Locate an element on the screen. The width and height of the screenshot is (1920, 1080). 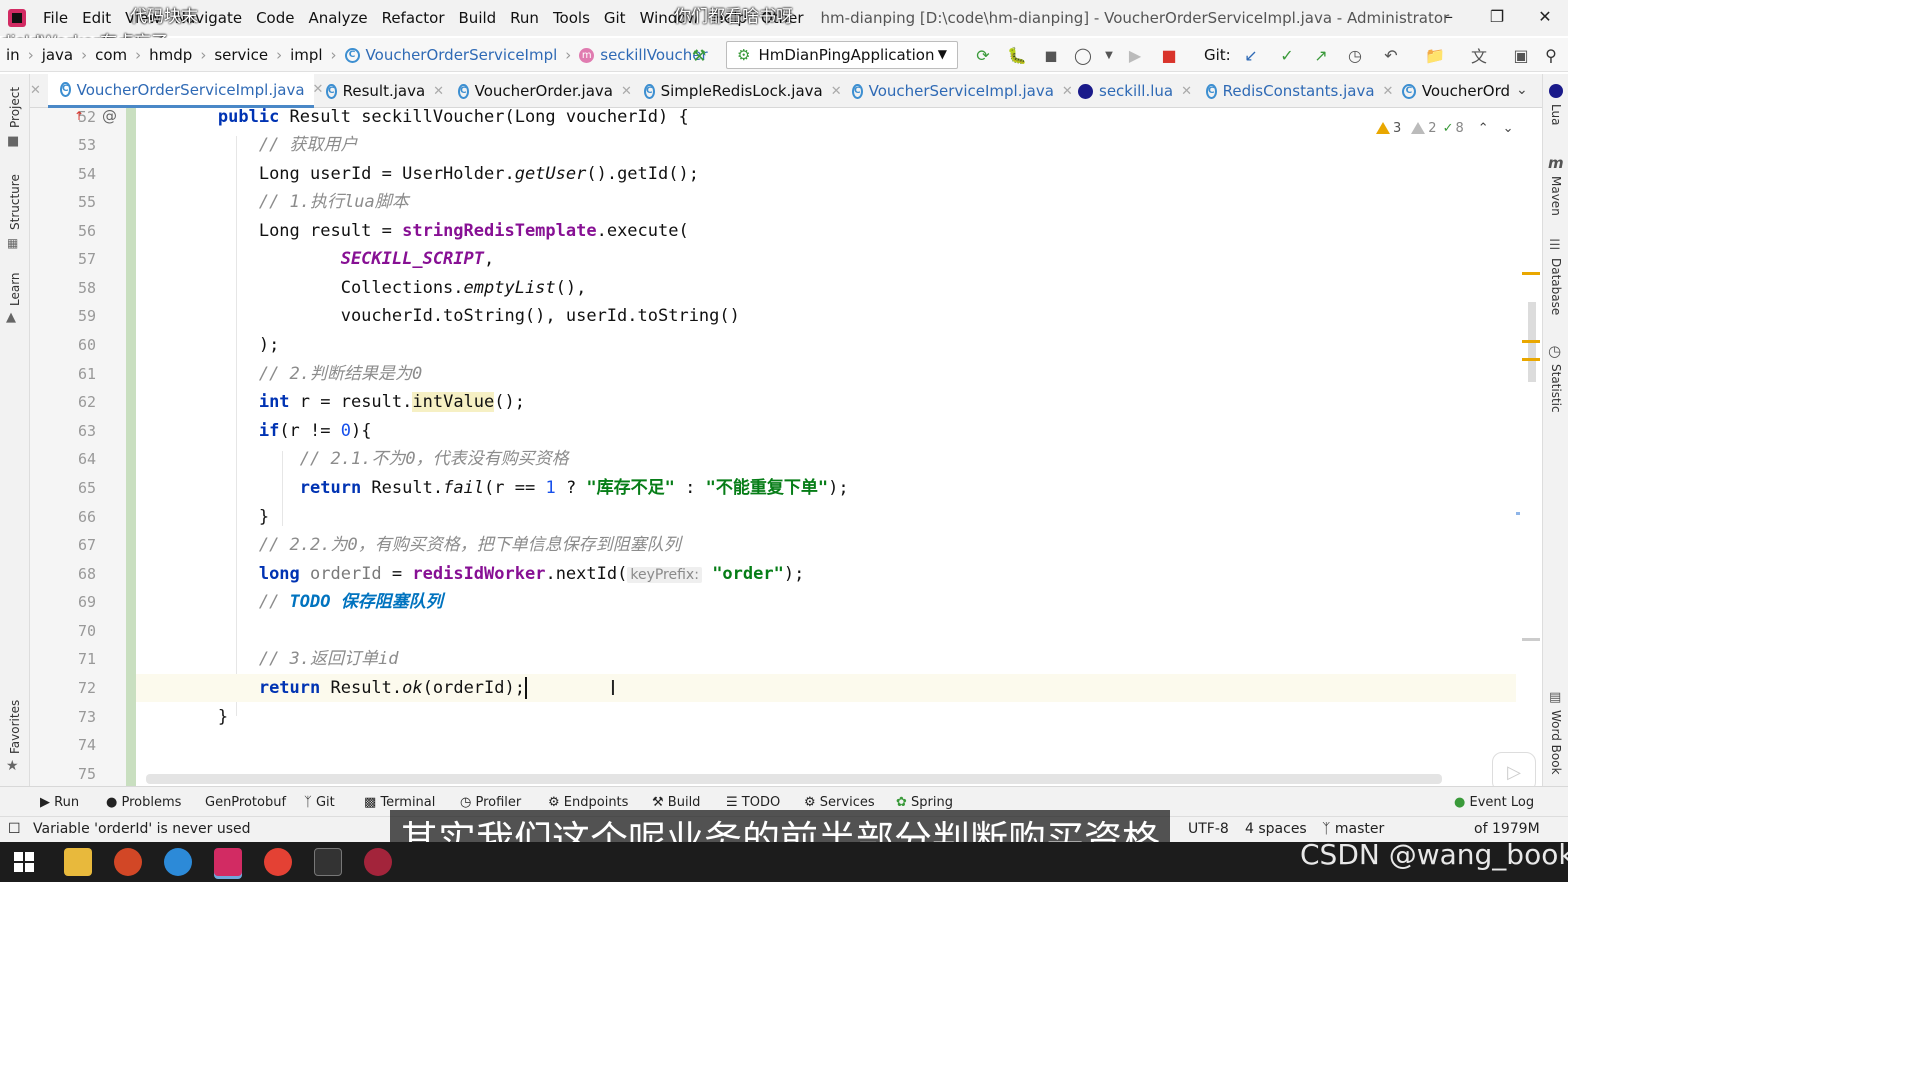
toolwindow-build: ⚒ Build is located at coordinates (676, 802).